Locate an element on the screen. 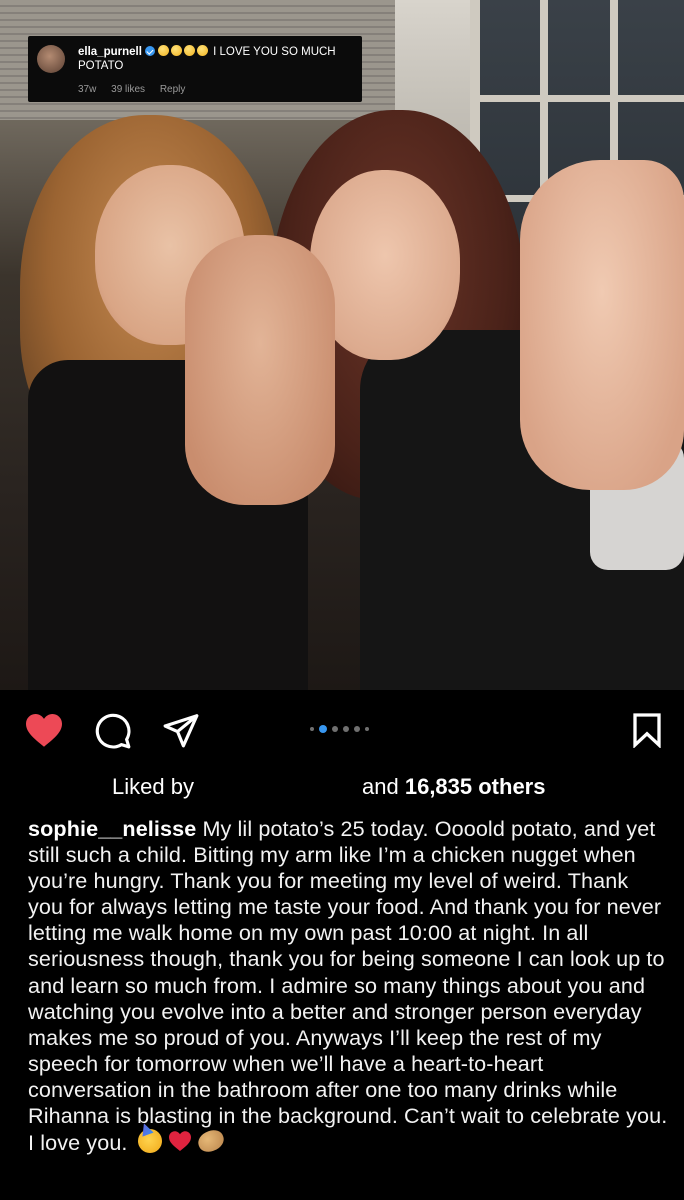  likes-and: and is located at coordinates (380, 786).